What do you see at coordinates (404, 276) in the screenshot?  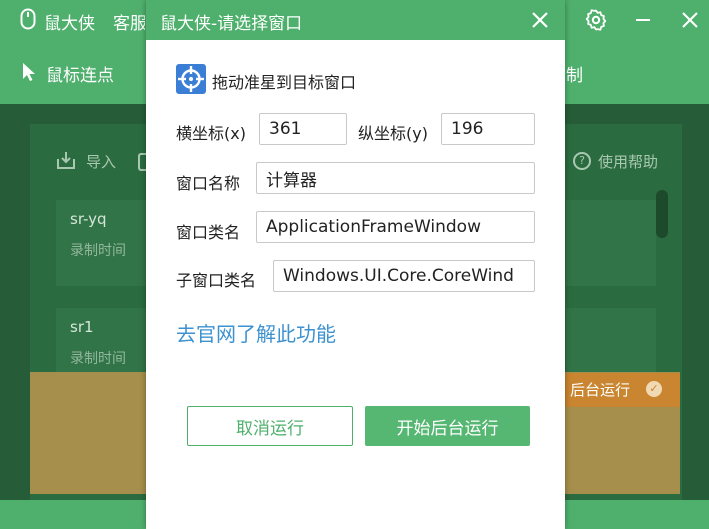 I see `child-window-class-field` at bounding box center [404, 276].